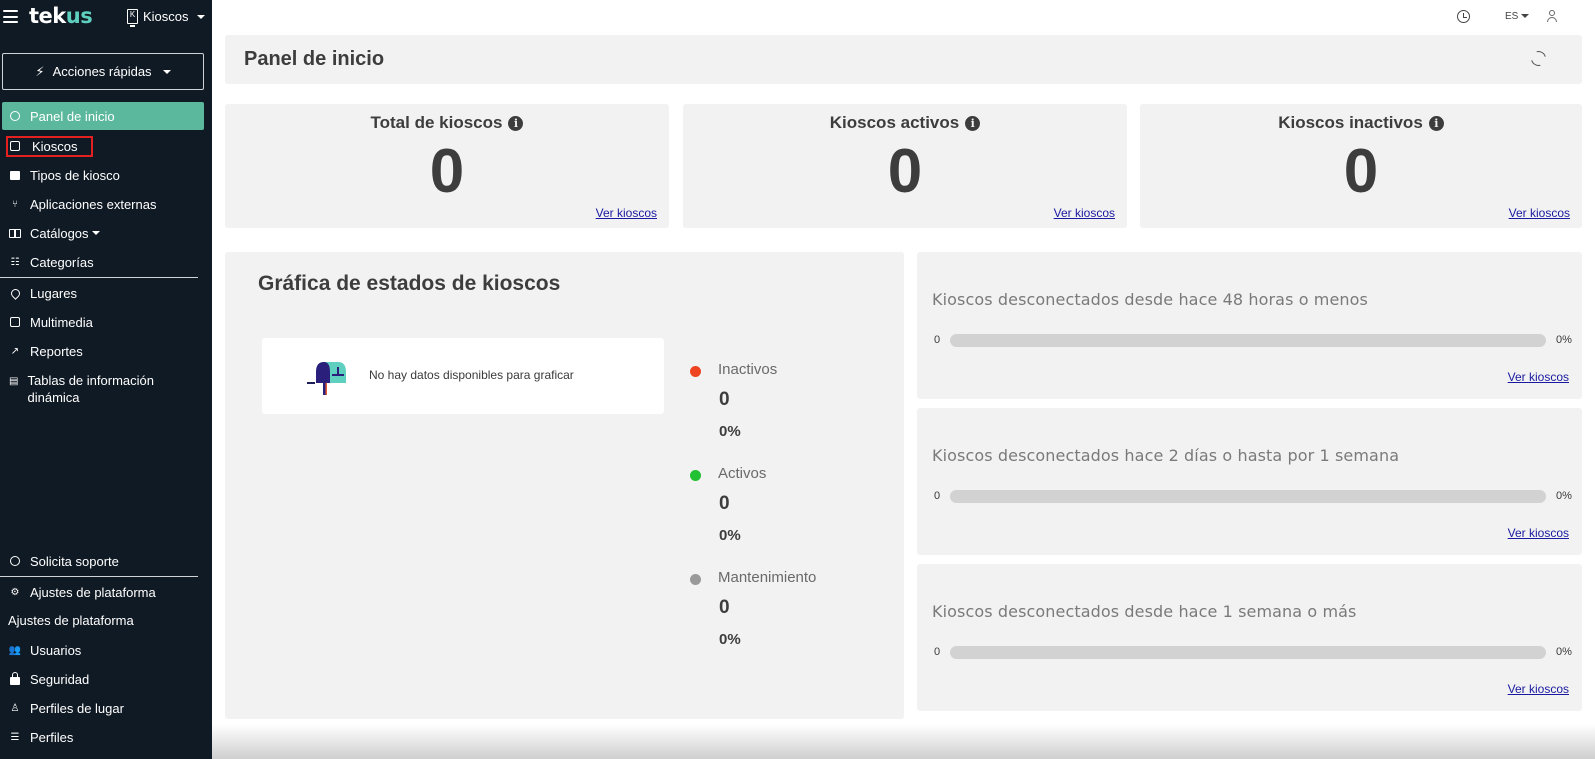  Describe the element at coordinates (1517, 16) in the screenshot. I see `language-selector: ES` at that location.